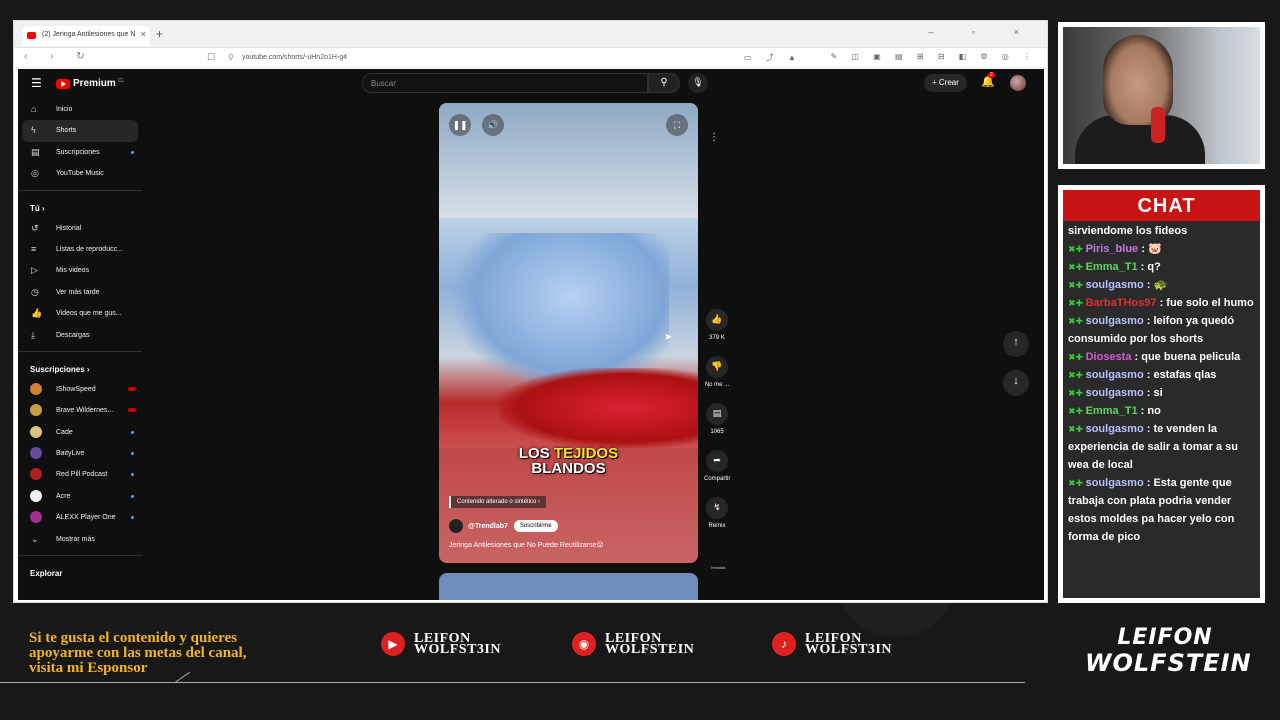  I want to click on liked-icon: 👍, so click(37, 313).